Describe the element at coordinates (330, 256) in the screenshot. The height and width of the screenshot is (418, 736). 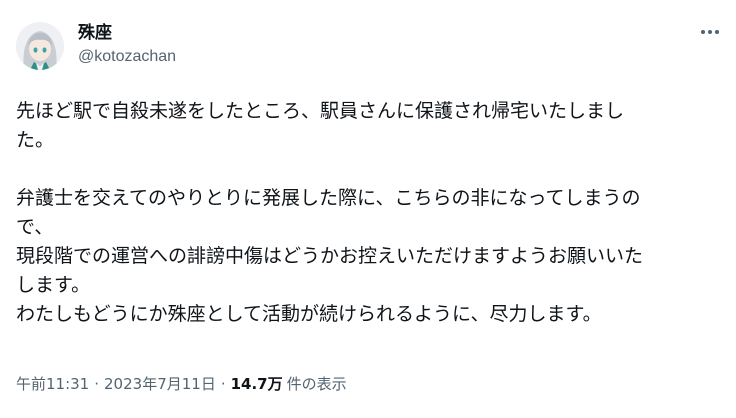
I see `tweet-text-line: 現段階での運営への誹謗中傷はどうかお控えいただけますようお願いいた` at that location.